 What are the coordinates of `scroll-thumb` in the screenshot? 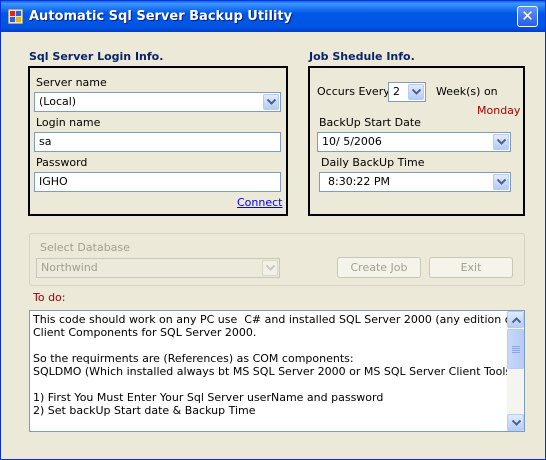 It's located at (515, 349).